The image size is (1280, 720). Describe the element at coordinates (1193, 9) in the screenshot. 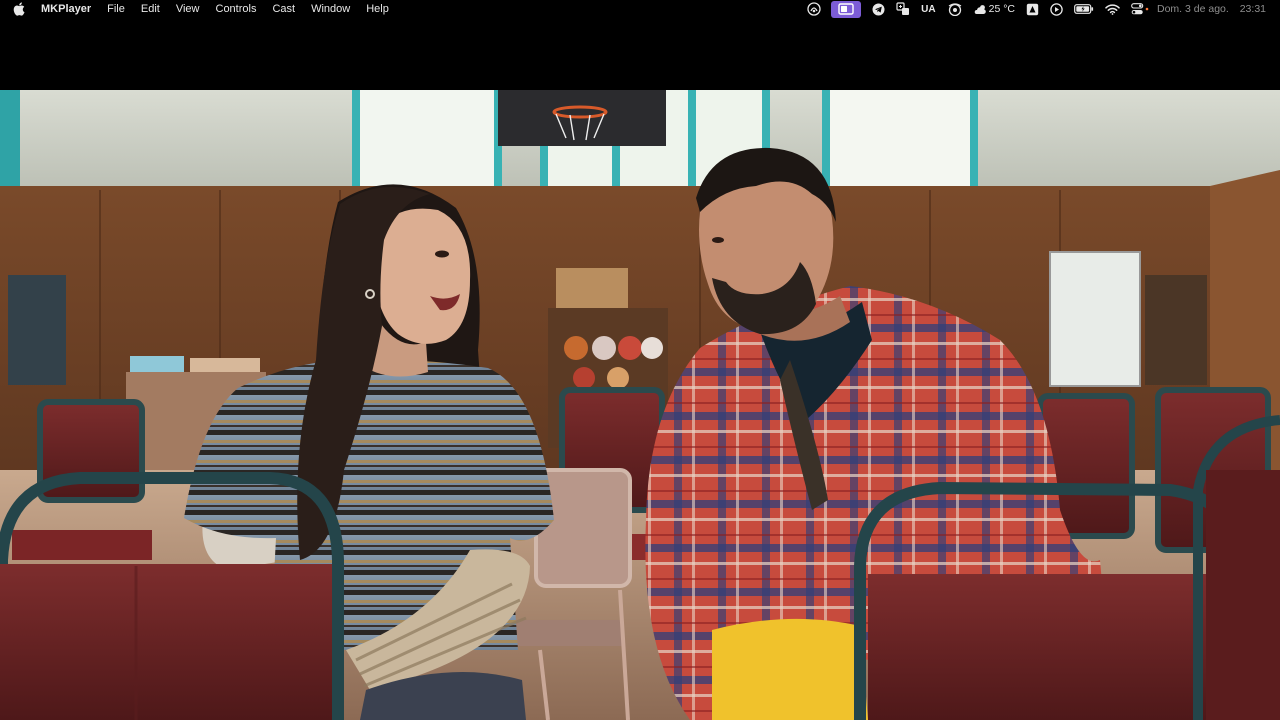

I see `clock-date: Dom. 3 de ago.` at that location.